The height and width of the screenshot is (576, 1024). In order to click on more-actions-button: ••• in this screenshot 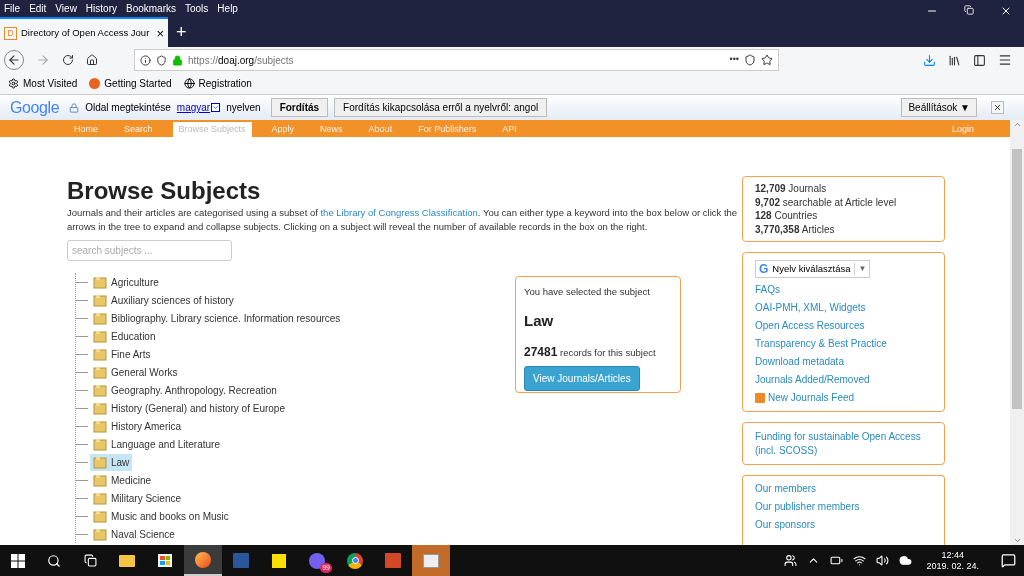, I will do `click(734, 60)`.